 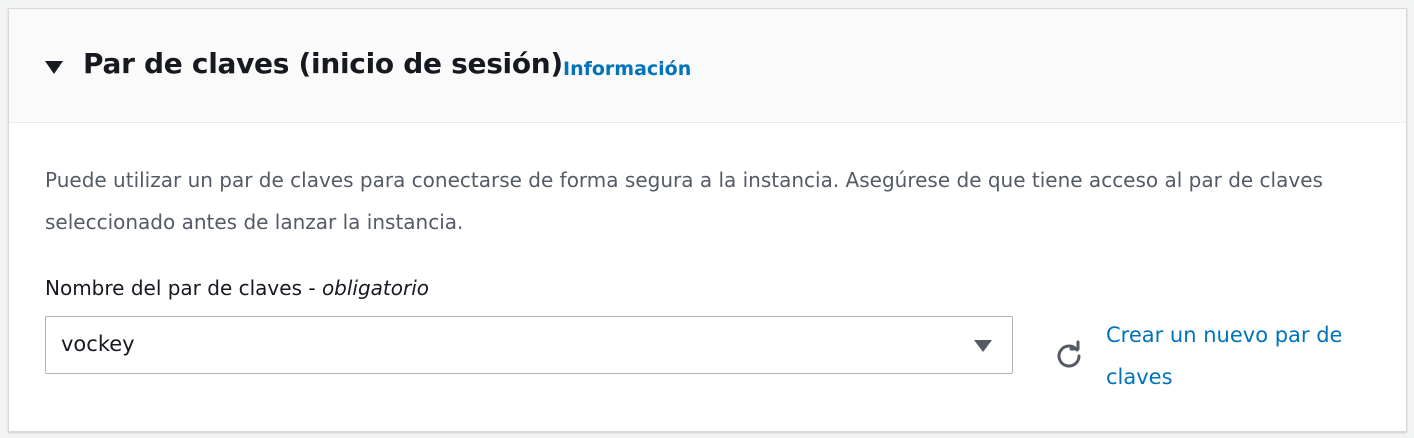 I want to click on keypair-field-label: Nombre del par de claves - obligatorio, so click(x=237, y=288).